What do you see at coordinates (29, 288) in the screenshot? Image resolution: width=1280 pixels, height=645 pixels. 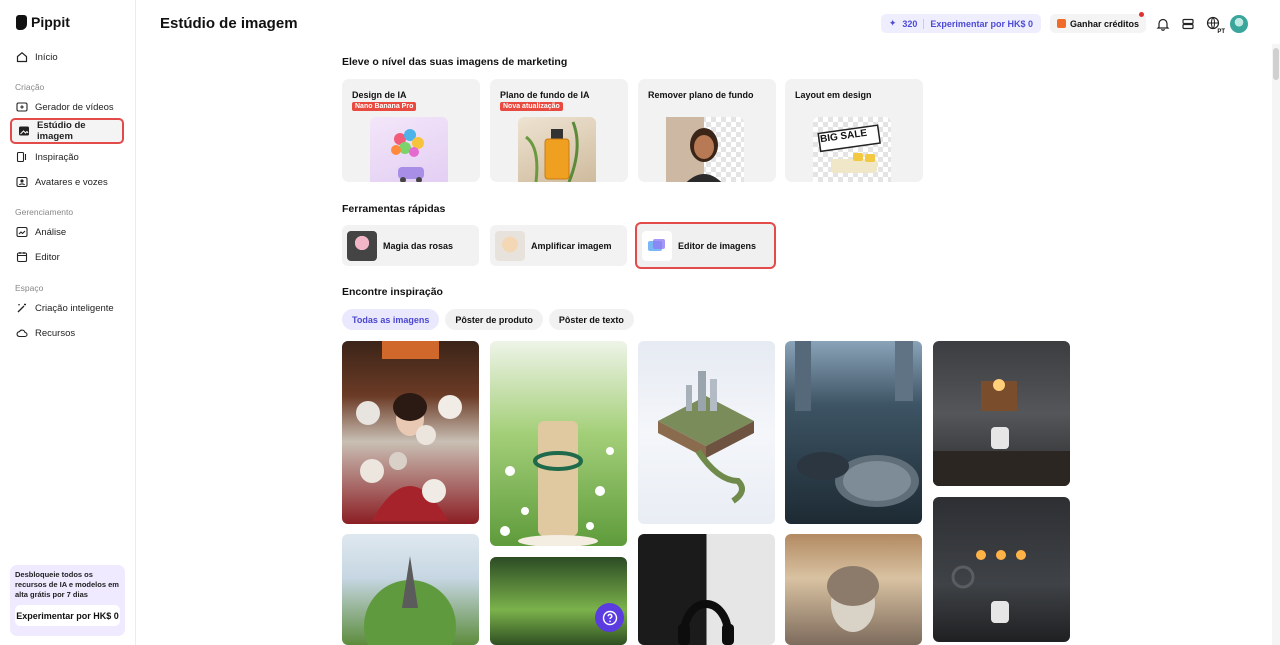 I see `section-label-space: Espaço` at bounding box center [29, 288].